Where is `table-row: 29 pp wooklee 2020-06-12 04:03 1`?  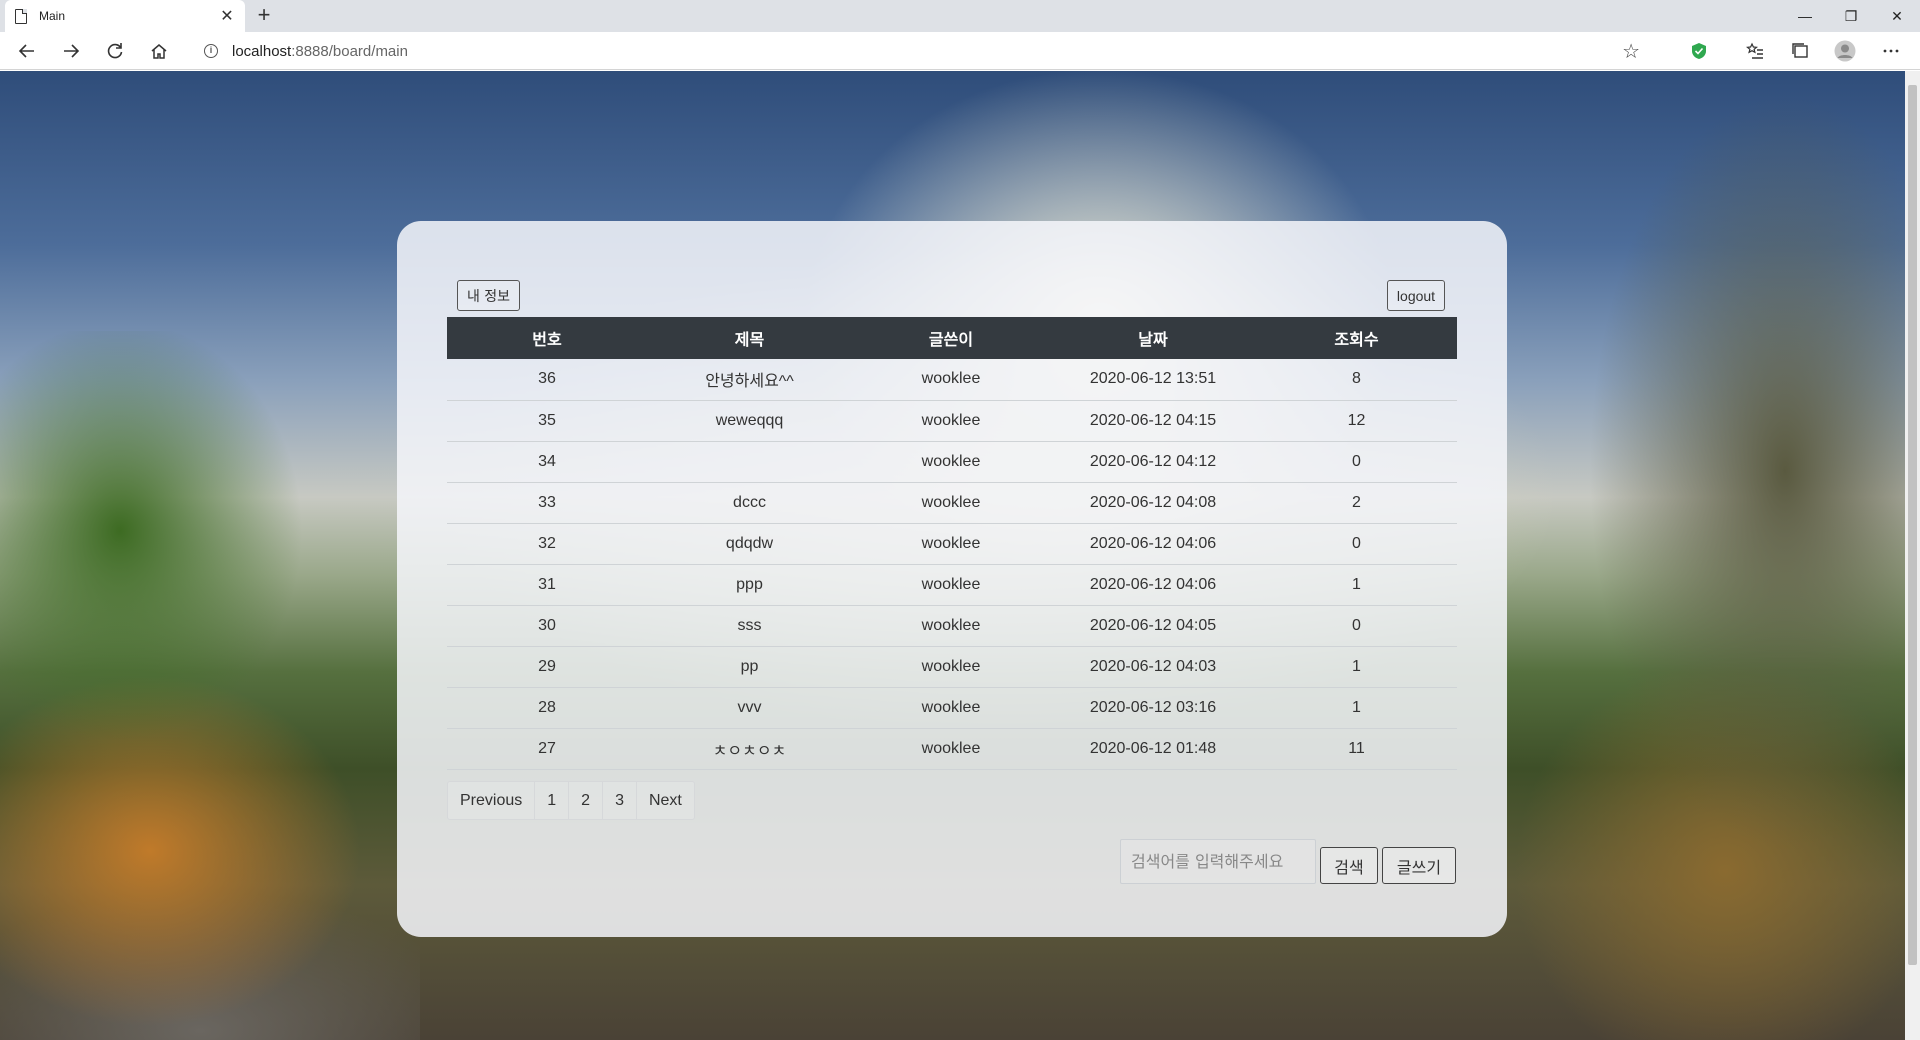
table-row: 29 pp wooklee 2020-06-12 04:03 1 is located at coordinates (952, 667).